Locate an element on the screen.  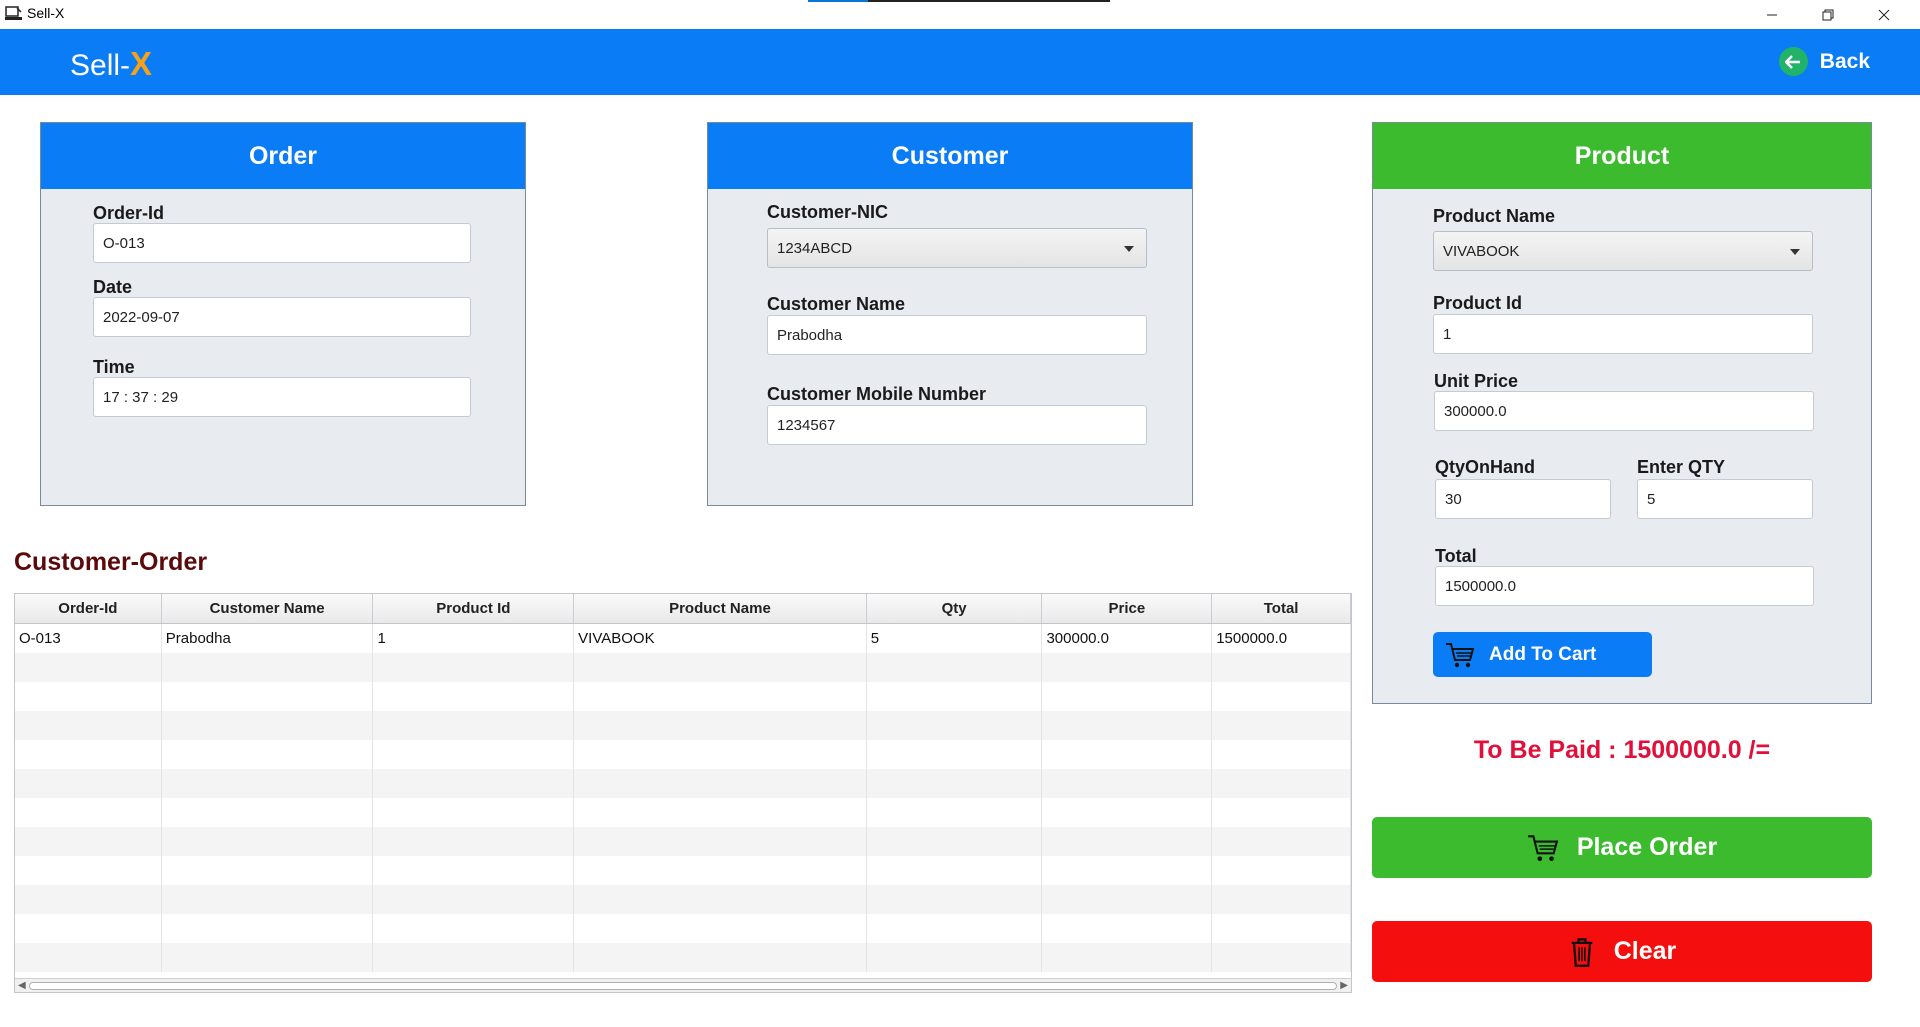
total-field: 1500000.0 is located at coordinates (1624, 586).